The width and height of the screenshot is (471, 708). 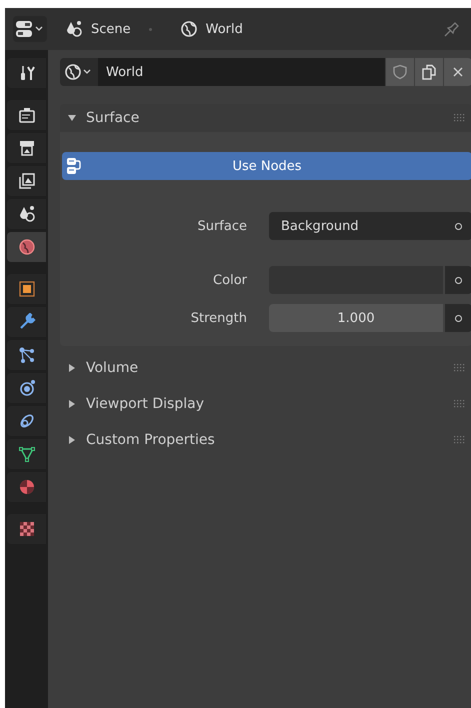 I want to click on object-icon, so click(x=27, y=289).